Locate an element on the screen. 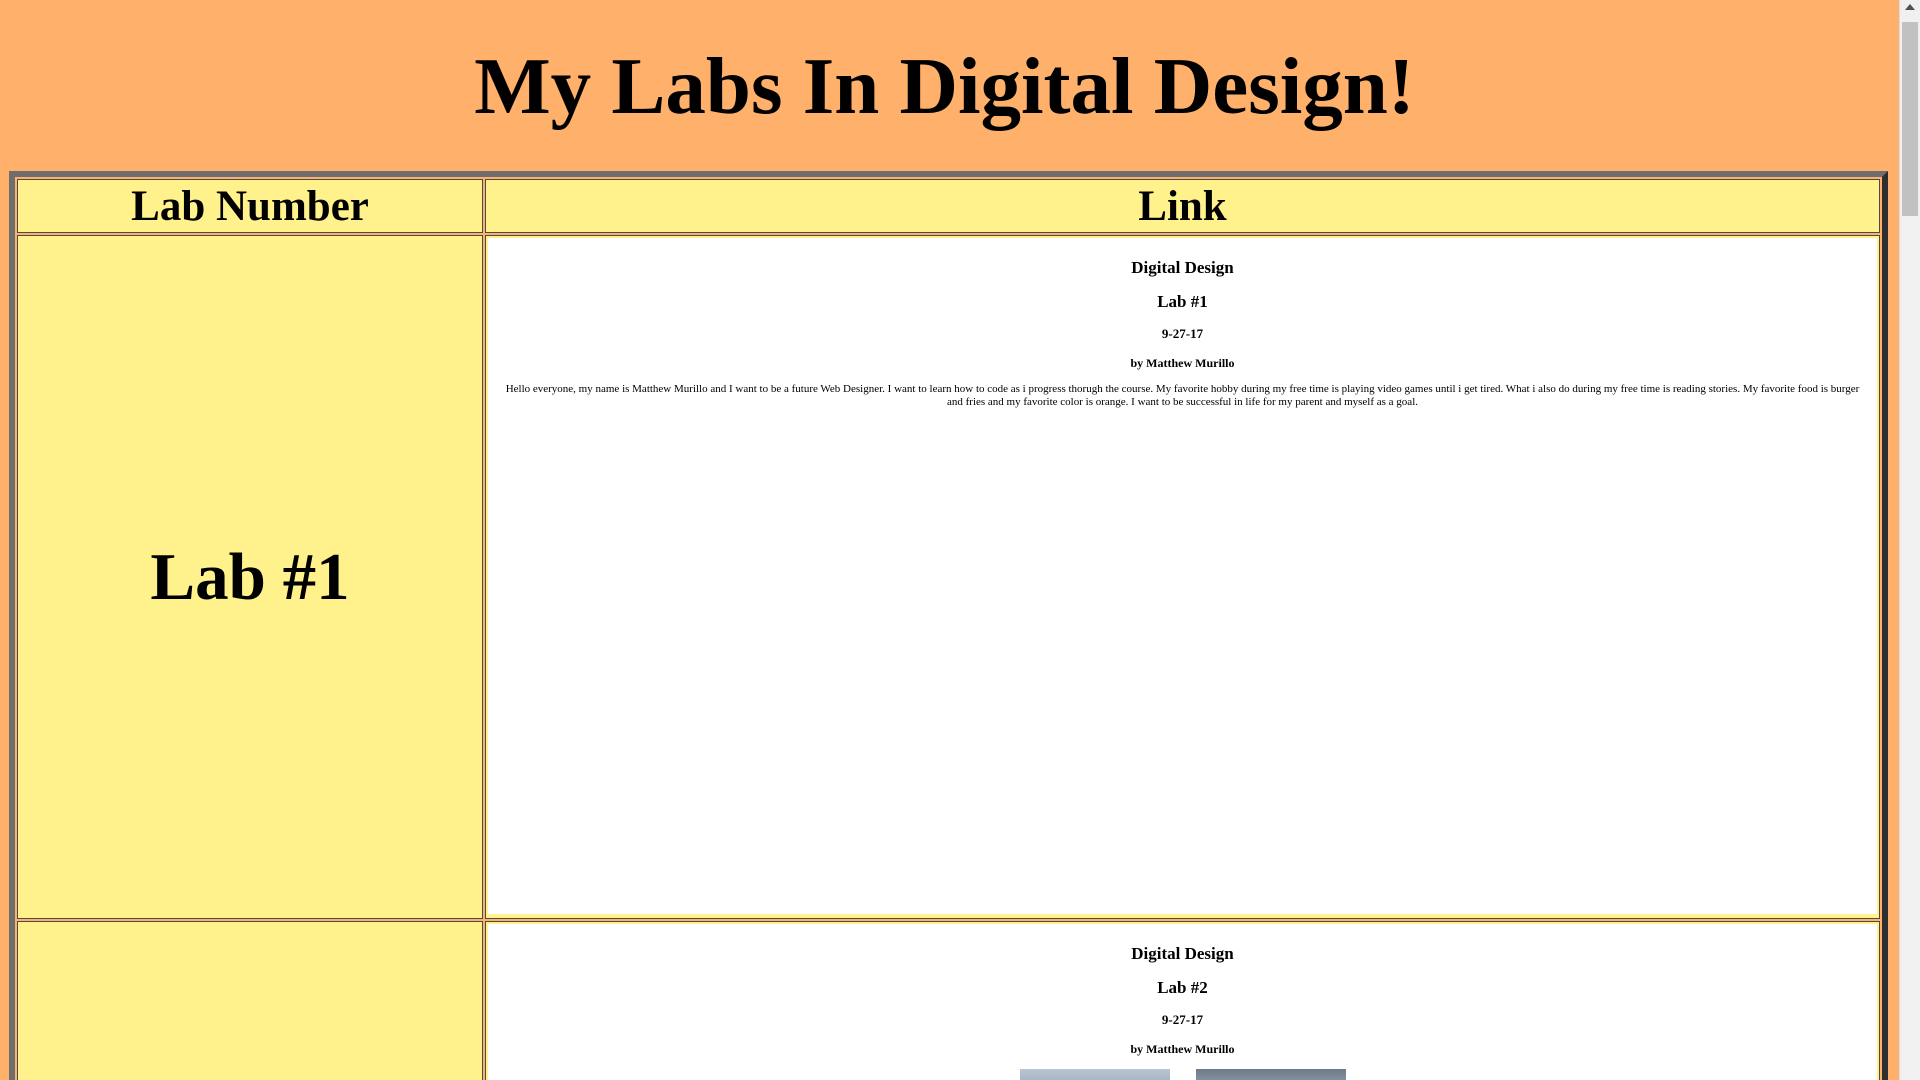 This screenshot has height=1080, width=1920. table-header-row: Lab Number Link is located at coordinates (948, 206).